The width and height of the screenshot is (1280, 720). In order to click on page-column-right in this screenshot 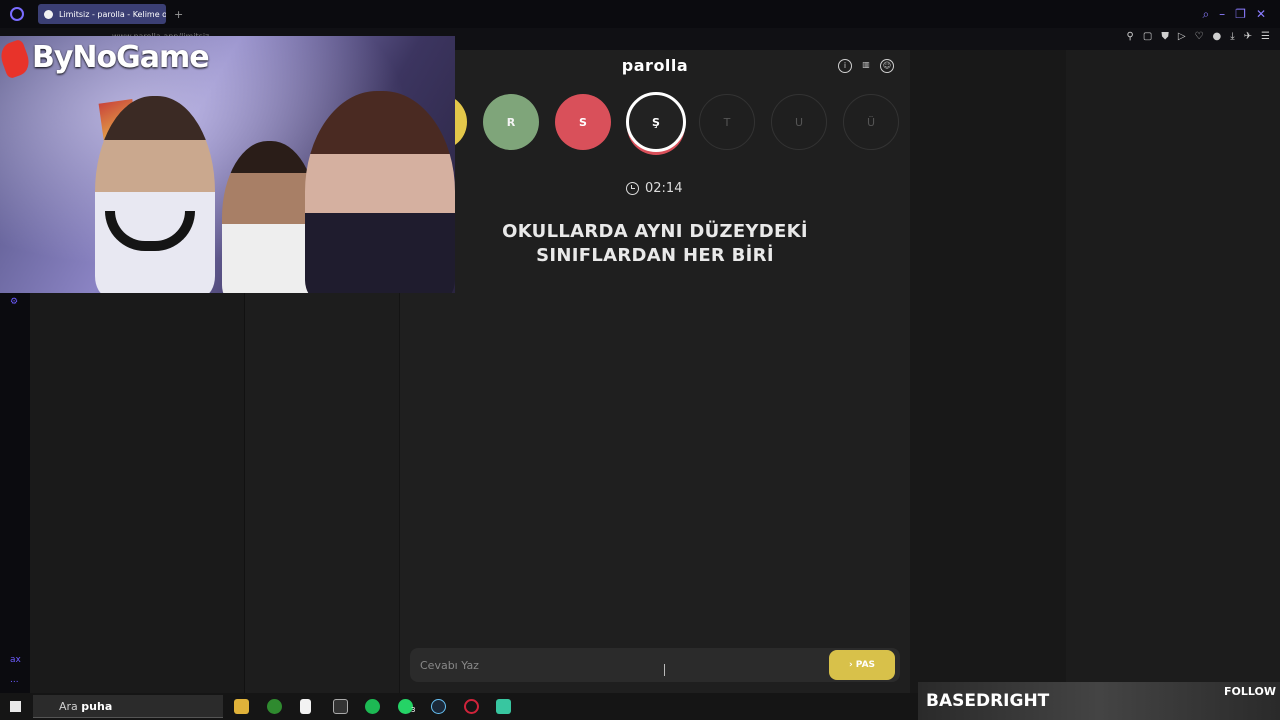, I will do `click(988, 371)`.